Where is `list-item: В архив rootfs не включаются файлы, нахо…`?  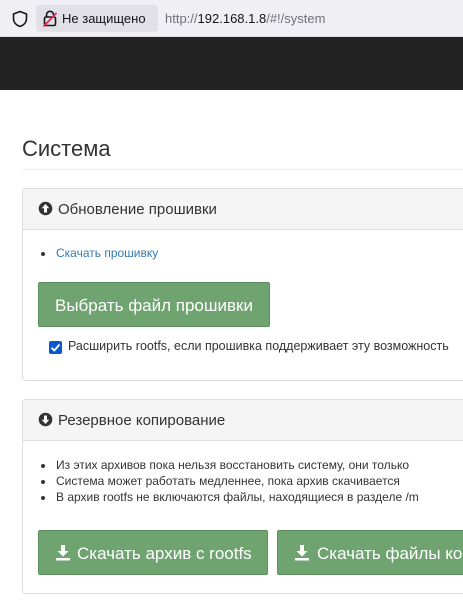
list-item: В архив rootfs не включаются файлы, нахо… is located at coordinates (230, 497).